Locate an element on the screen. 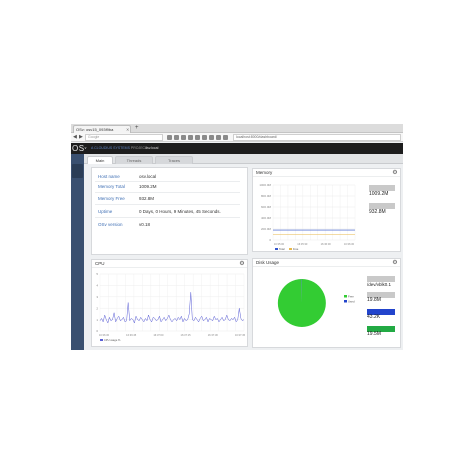 Image resolution: width=474 pixels, height=474 pixels. legend-label: CPU usage % is located at coordinates (112, 340).